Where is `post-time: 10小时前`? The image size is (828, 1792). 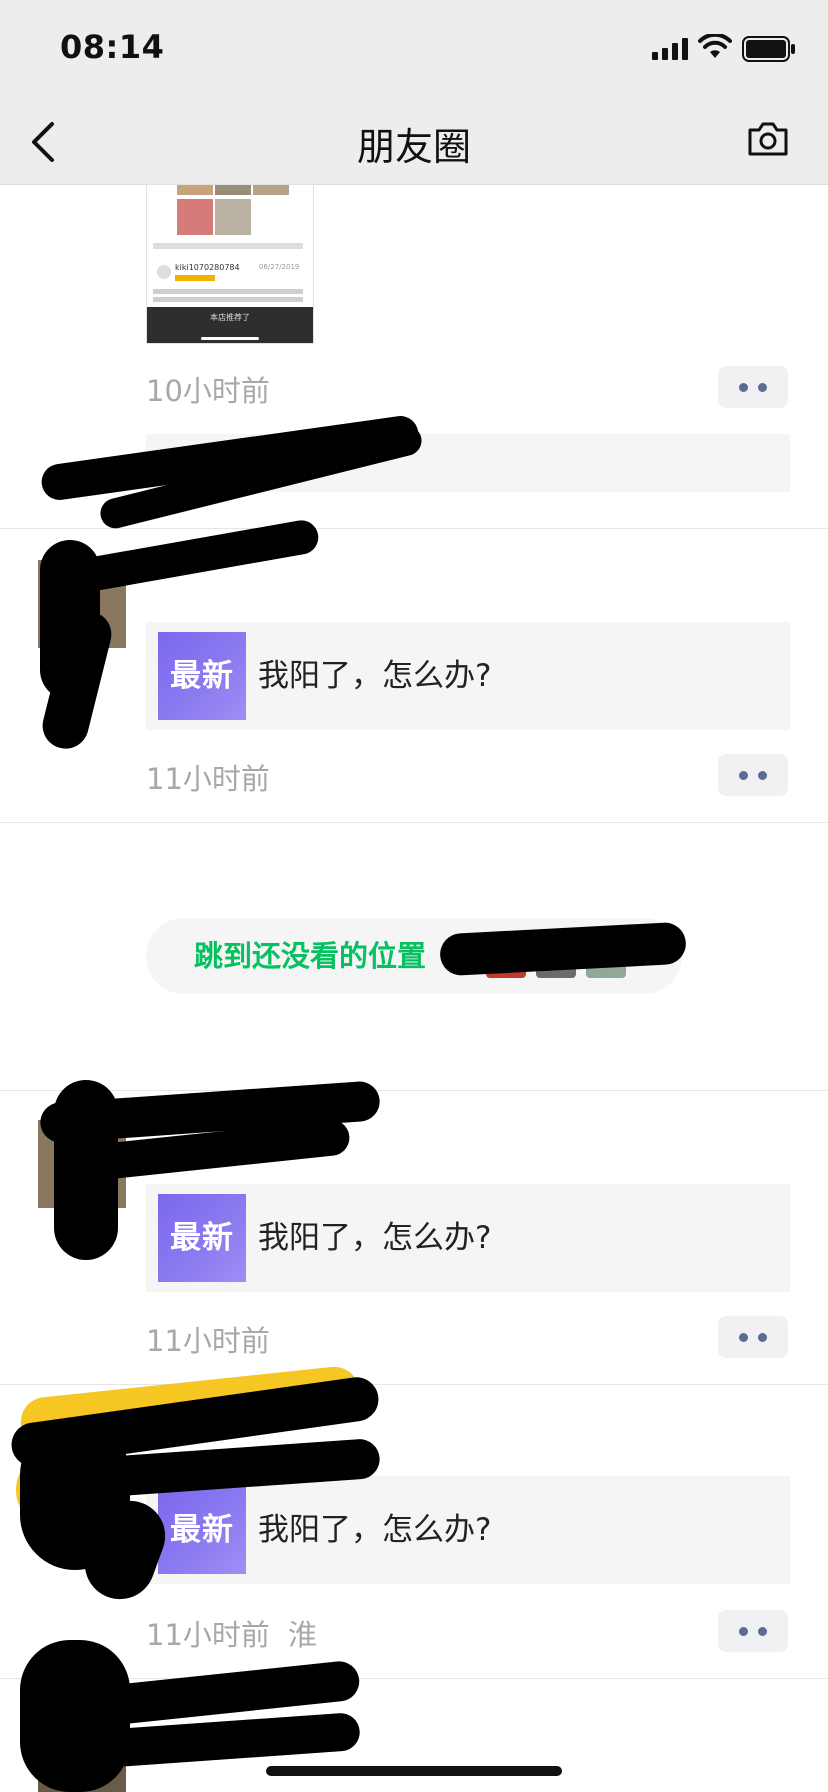
post-time: 10小时前 is located at coordinates (208, 391).